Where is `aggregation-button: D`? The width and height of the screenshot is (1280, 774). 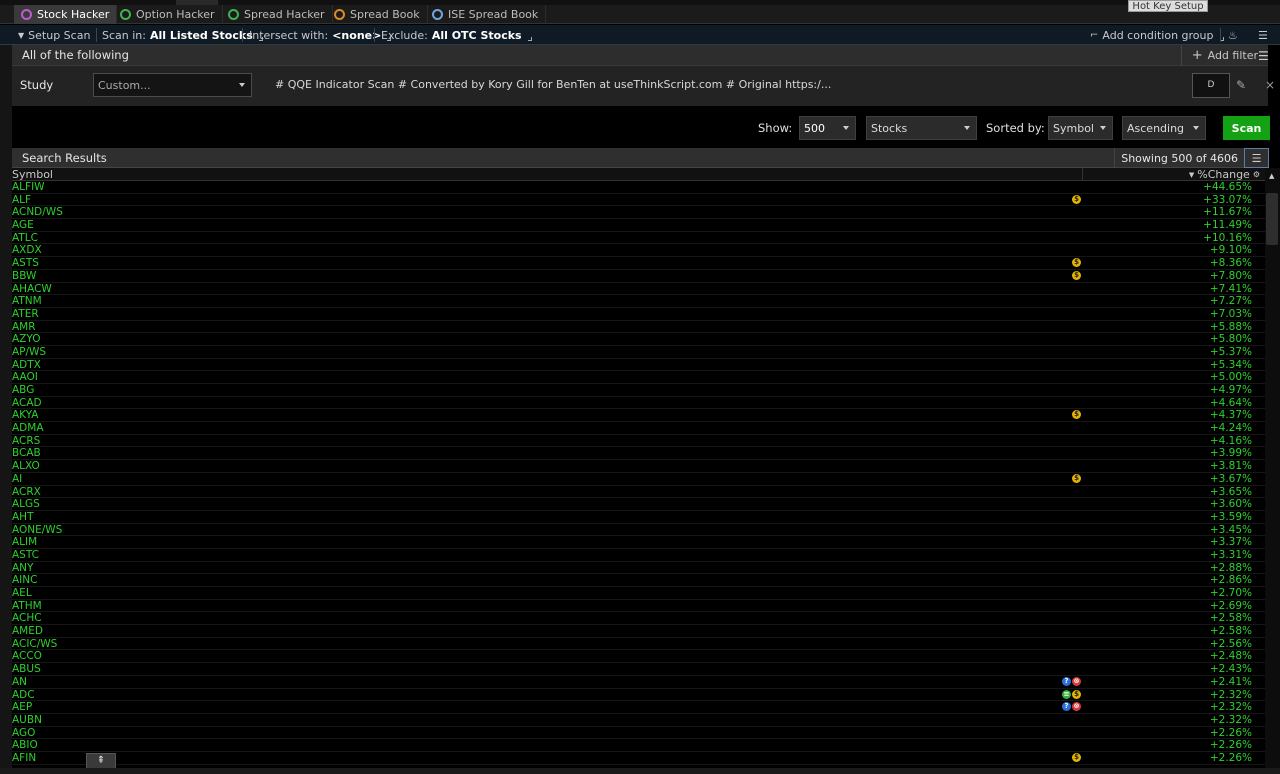 aggregation-button: D is located at coordinates (1211, 85).